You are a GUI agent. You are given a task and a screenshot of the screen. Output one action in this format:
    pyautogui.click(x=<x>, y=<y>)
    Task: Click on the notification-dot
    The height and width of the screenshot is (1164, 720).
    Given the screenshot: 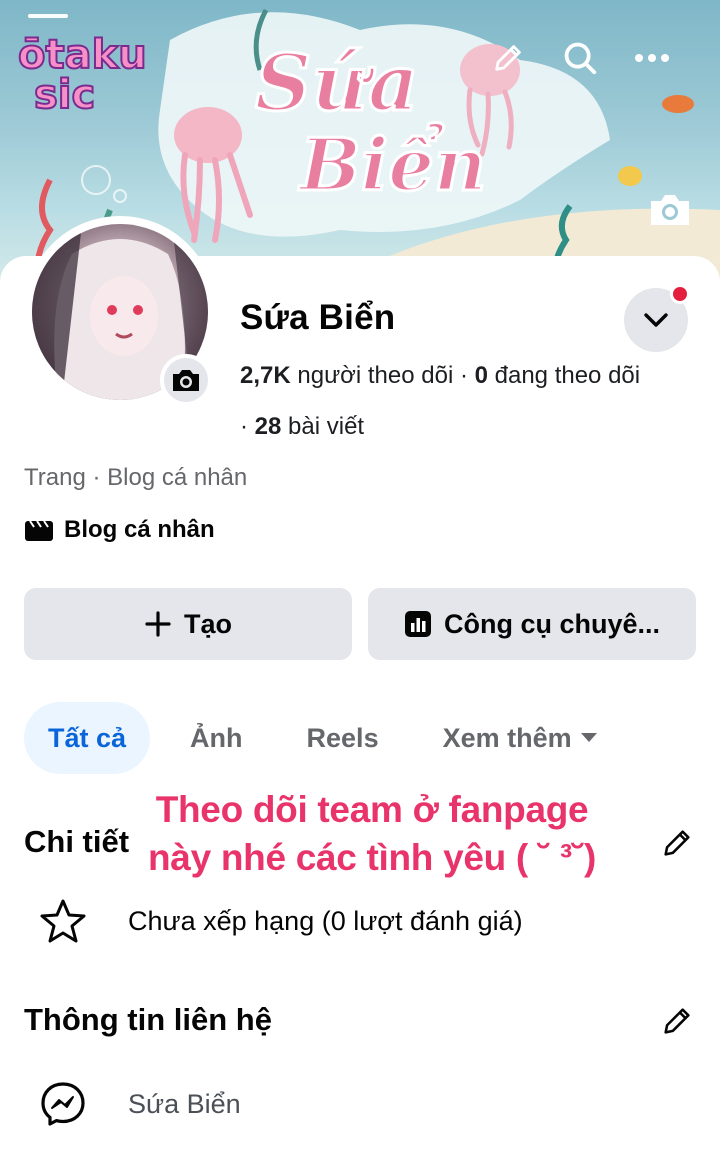 What is the action you would take?
    pyautogui.click(x=680, y=294)
    